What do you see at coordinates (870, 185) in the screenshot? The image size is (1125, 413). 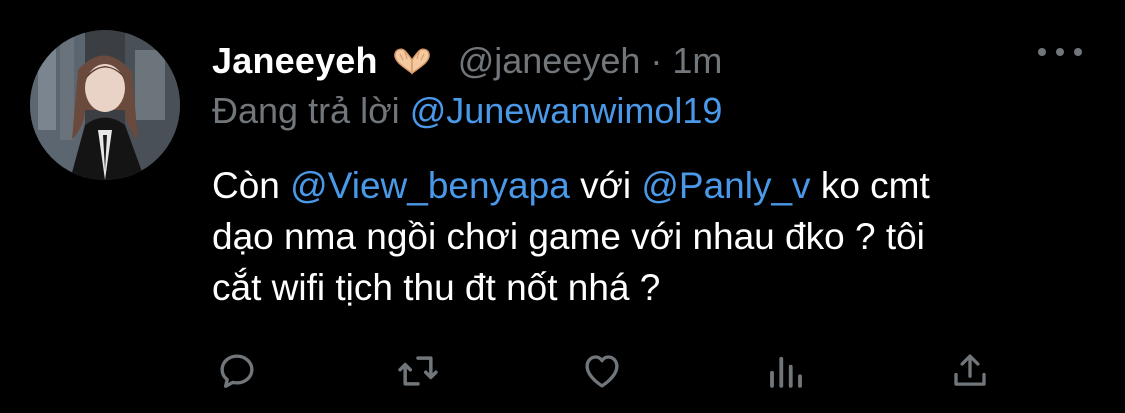 I see `body-text-segment: ko cmt` at bounding box center [870, 185].